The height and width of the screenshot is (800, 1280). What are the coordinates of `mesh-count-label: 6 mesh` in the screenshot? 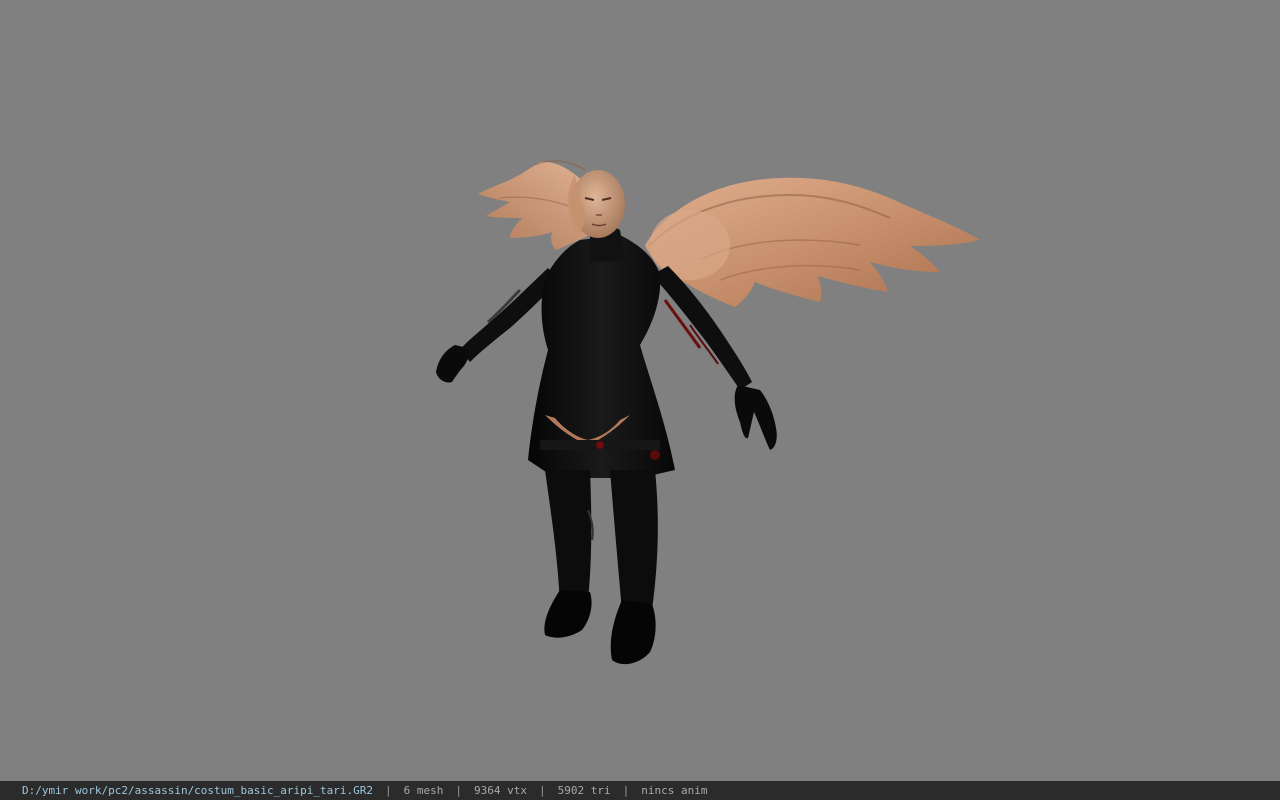 It's located at (423, 790).